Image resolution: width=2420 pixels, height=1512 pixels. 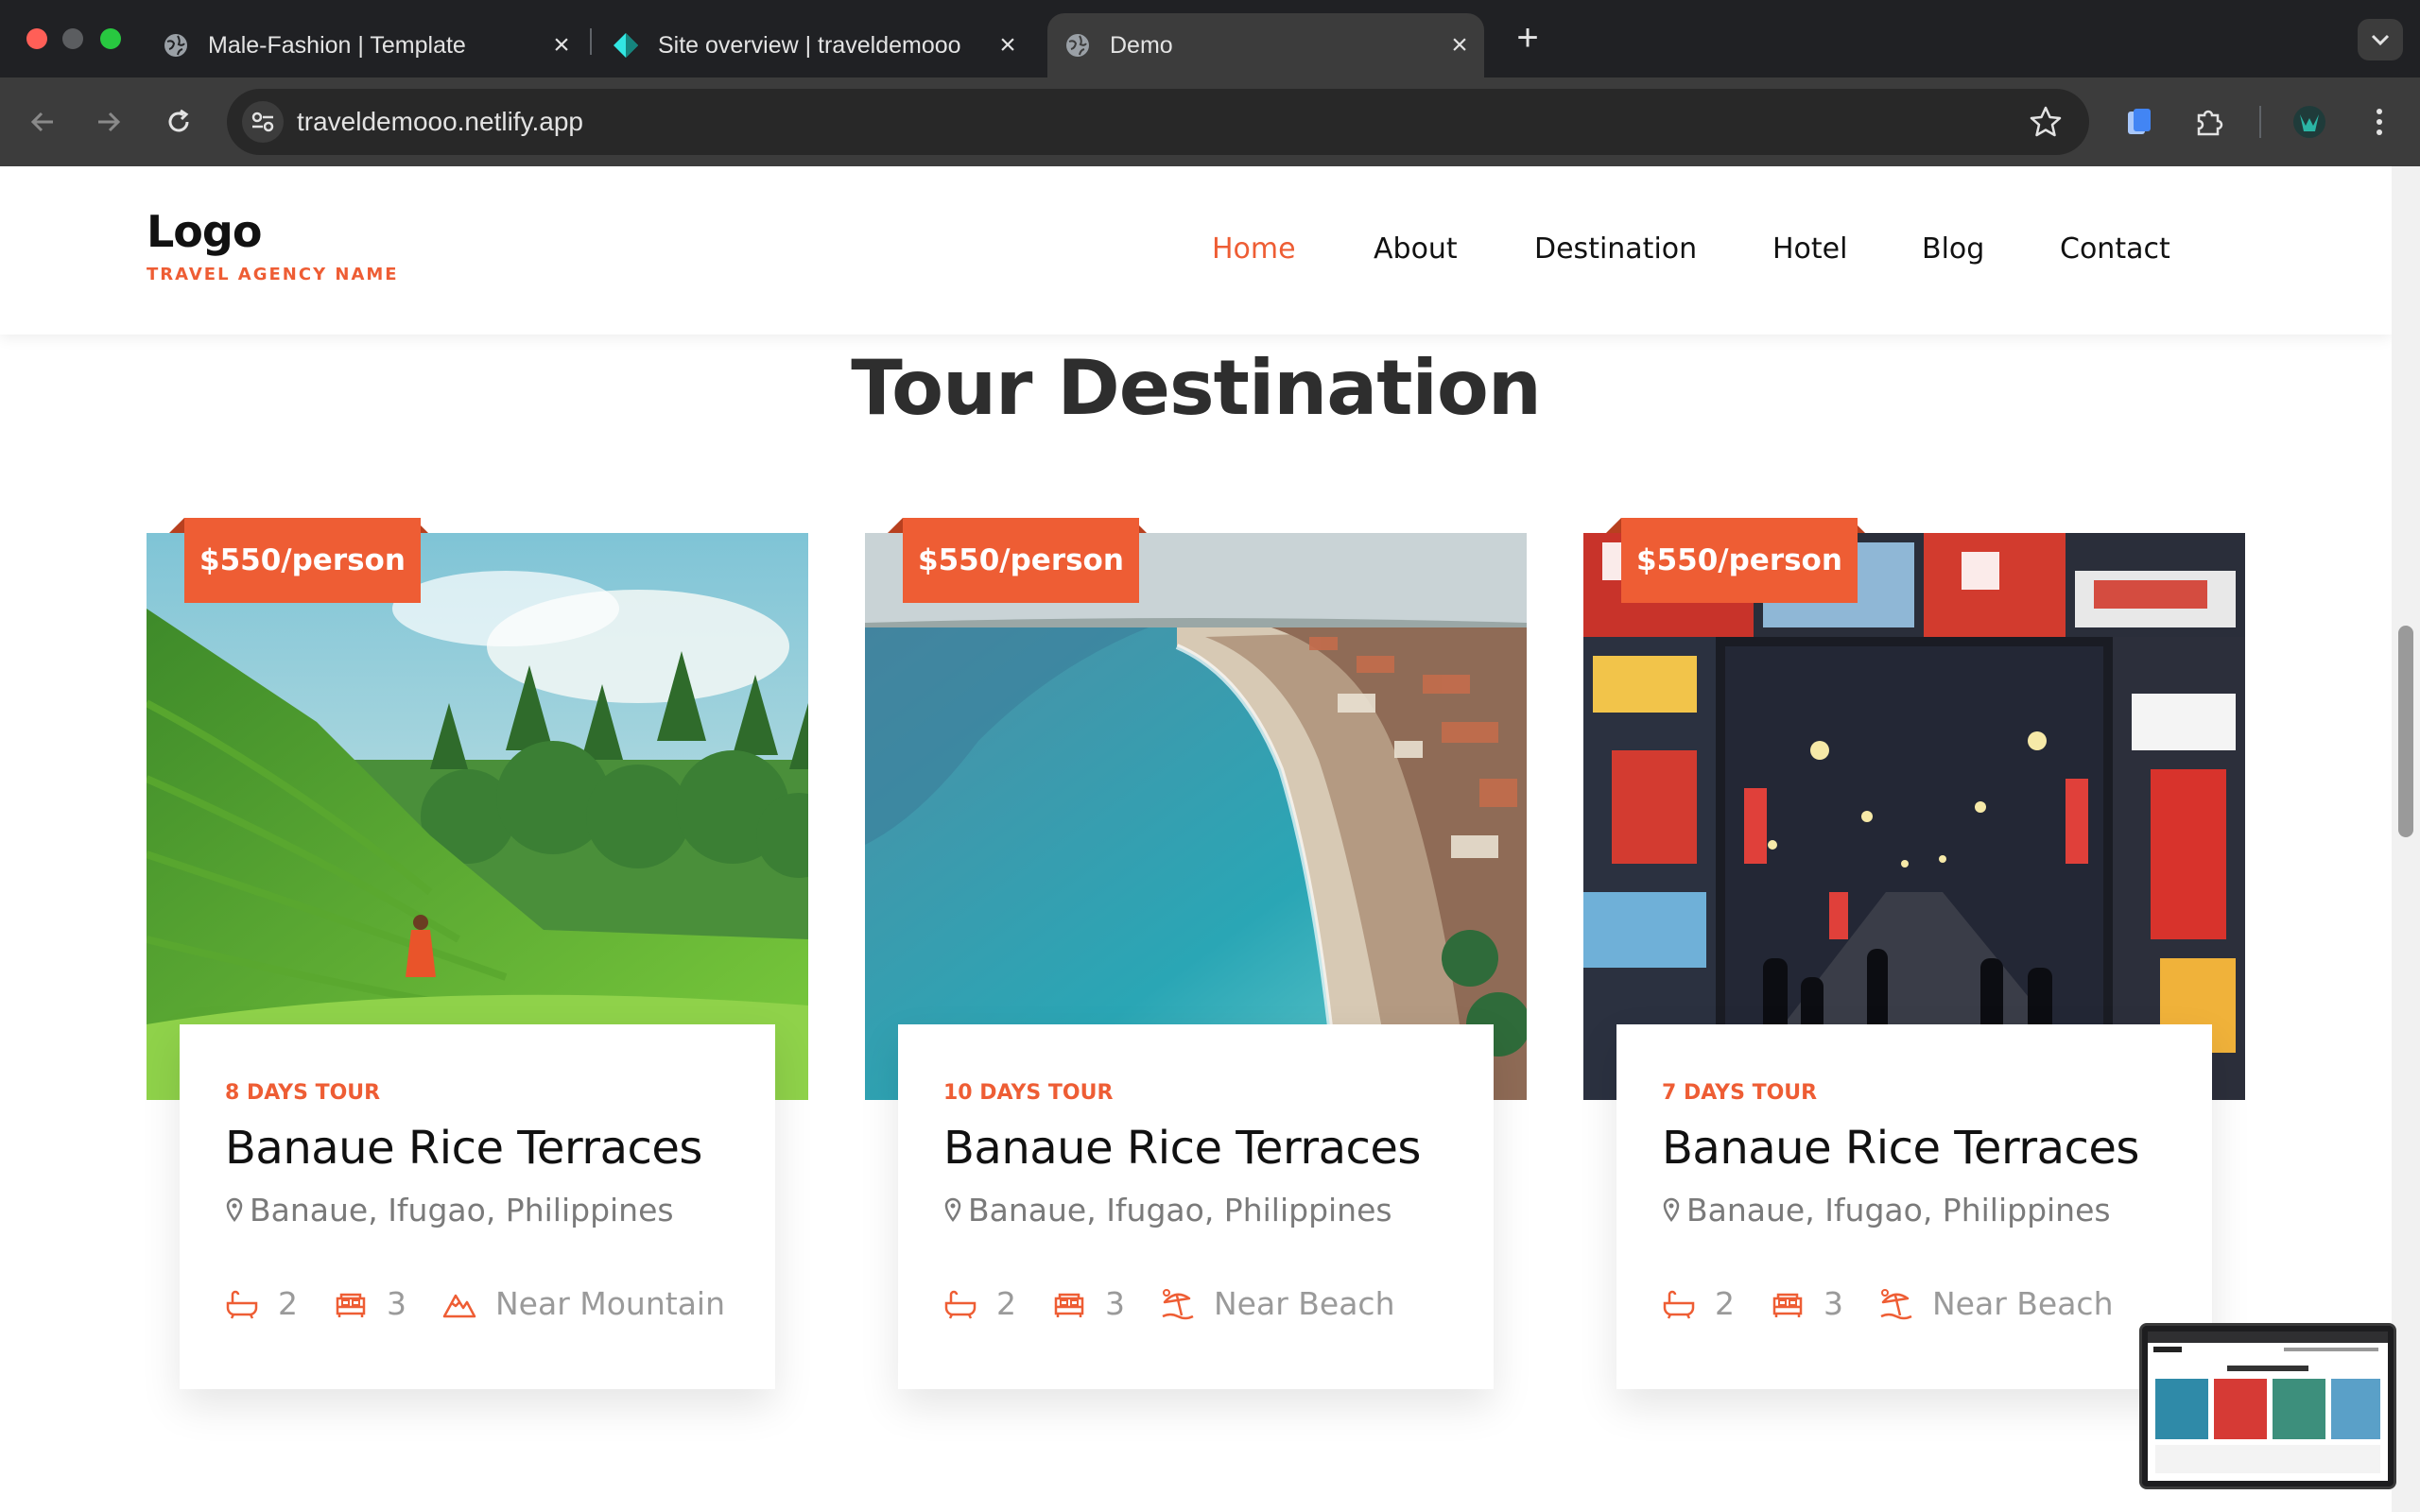 I want to click on tab-title: Male-Fashion | Template, so click(x=337, y=45).